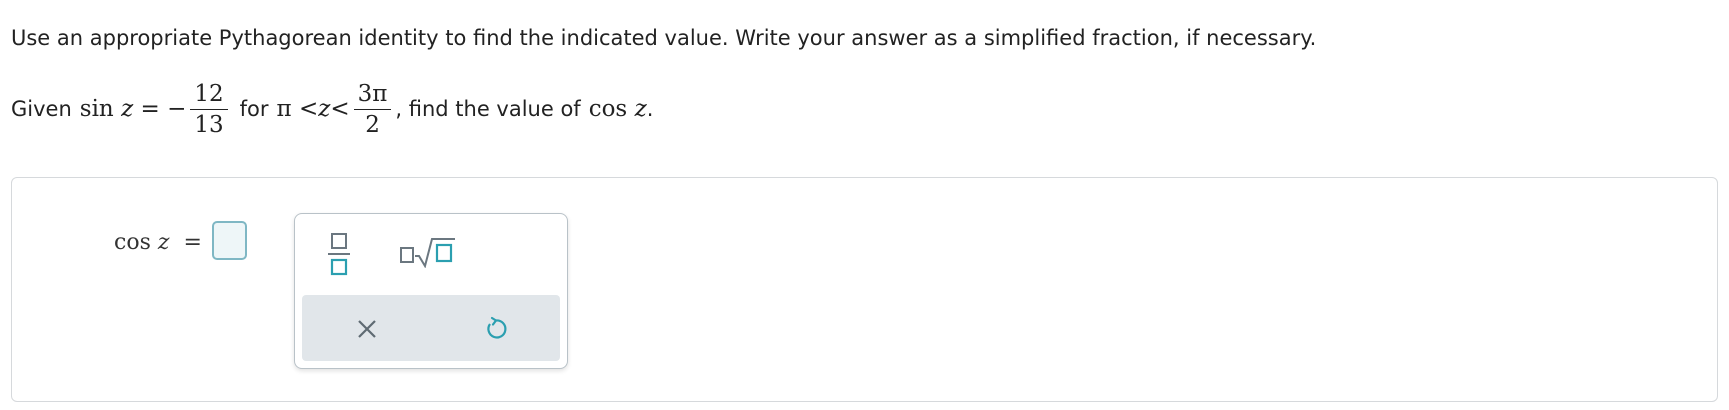 Image resolution: width=1729 pixels, height=410 pixels. Describe the element at coordinates (340, 109) in the screenshot. I see `less-than-2: <` at that location.